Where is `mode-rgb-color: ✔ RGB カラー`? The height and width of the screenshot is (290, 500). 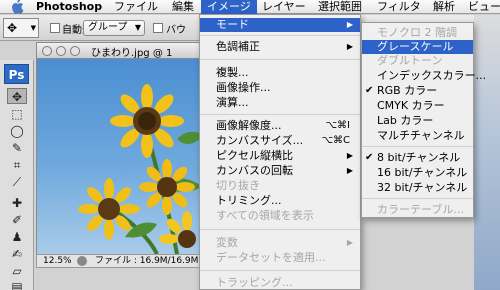
mode-rgb-color: ✔ RGB カラー is located at coordinates (417, 91).